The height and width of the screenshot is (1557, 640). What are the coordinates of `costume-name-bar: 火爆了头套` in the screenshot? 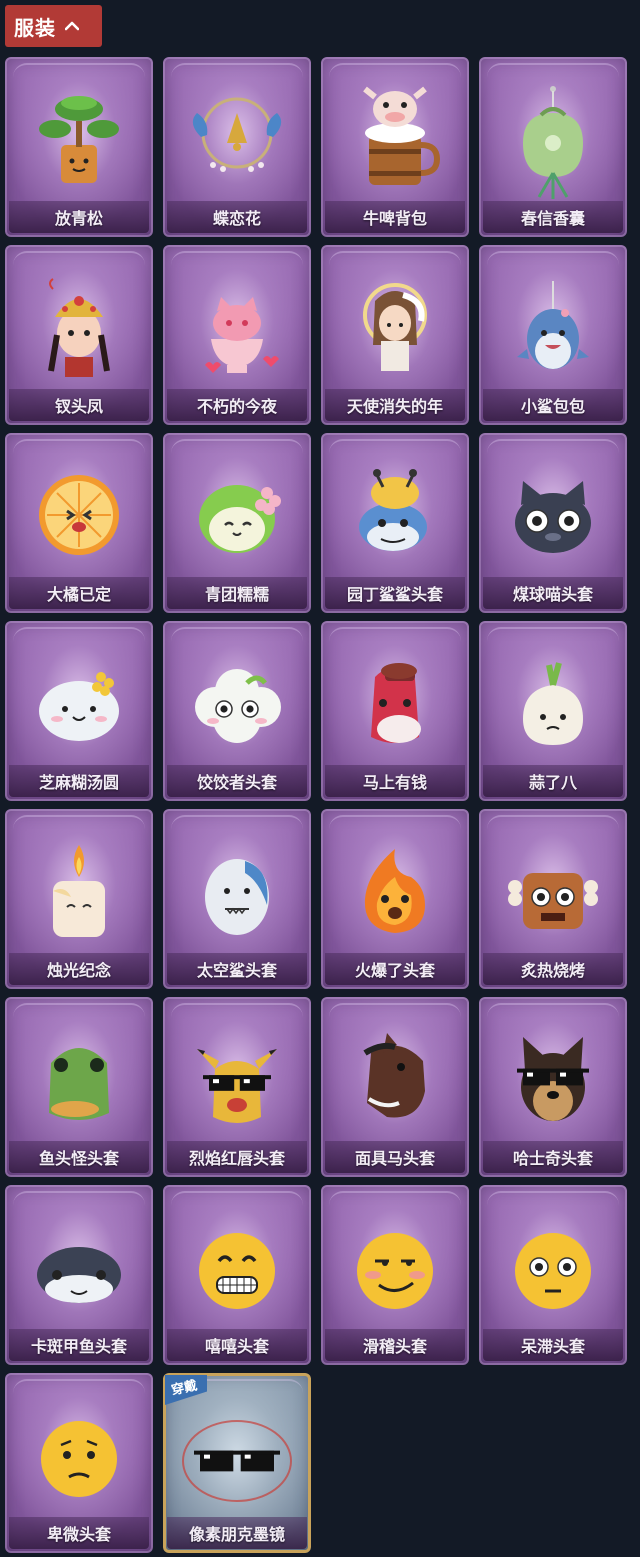 It's located at (395, 969).